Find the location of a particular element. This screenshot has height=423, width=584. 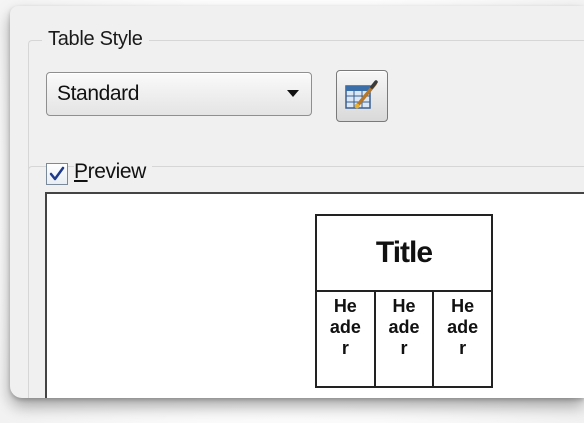

dropdown-arrow-icon is located at coordinates (293, 93).